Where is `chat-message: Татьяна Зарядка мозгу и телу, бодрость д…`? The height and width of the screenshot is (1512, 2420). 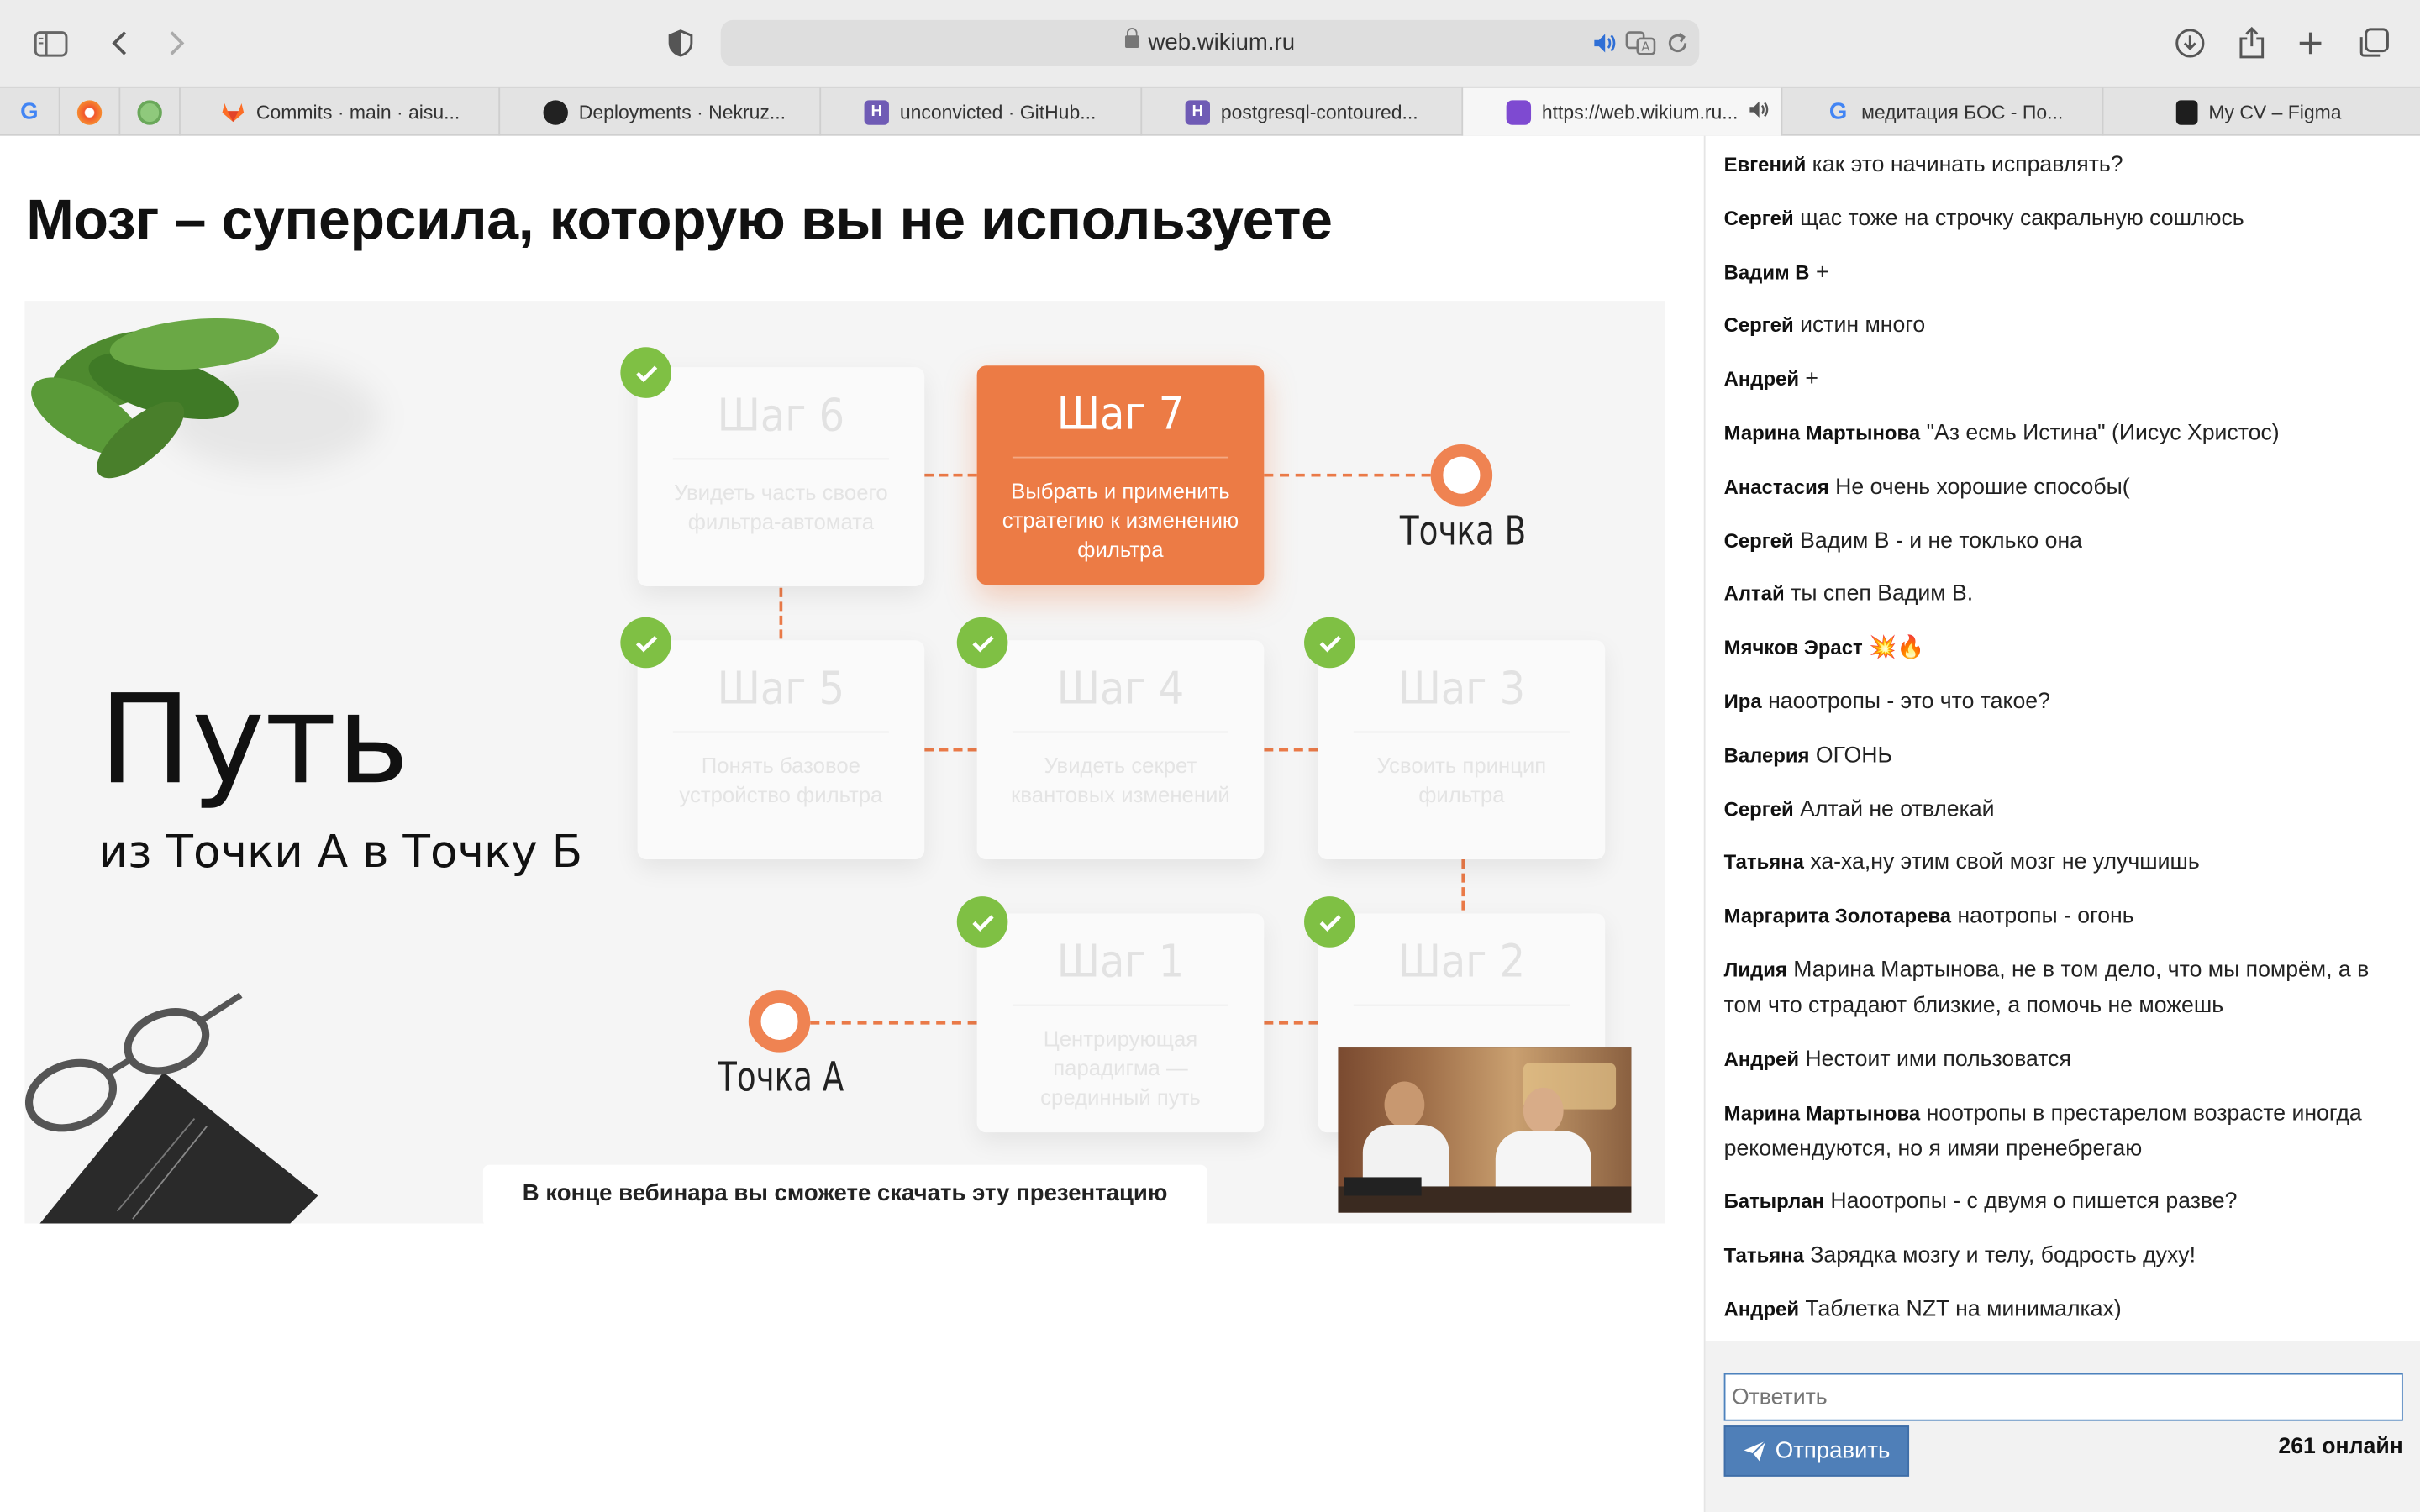
chat-message: Татьяна Зарядка мозгу и телу, бодрость д… is located at coordinates (2063, 1255).